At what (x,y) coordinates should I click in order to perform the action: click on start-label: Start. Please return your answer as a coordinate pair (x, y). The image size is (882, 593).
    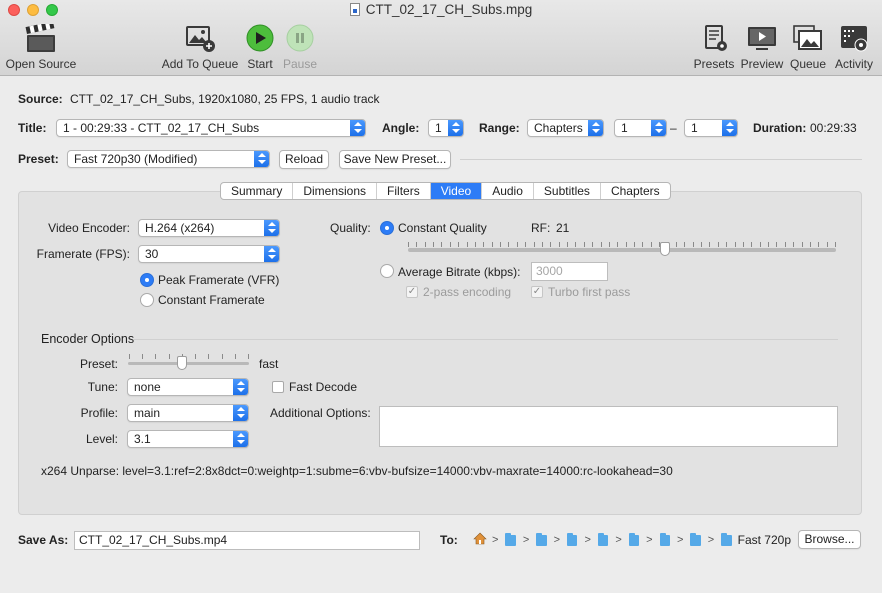
    Looking at the image, I should click on (260, 64).